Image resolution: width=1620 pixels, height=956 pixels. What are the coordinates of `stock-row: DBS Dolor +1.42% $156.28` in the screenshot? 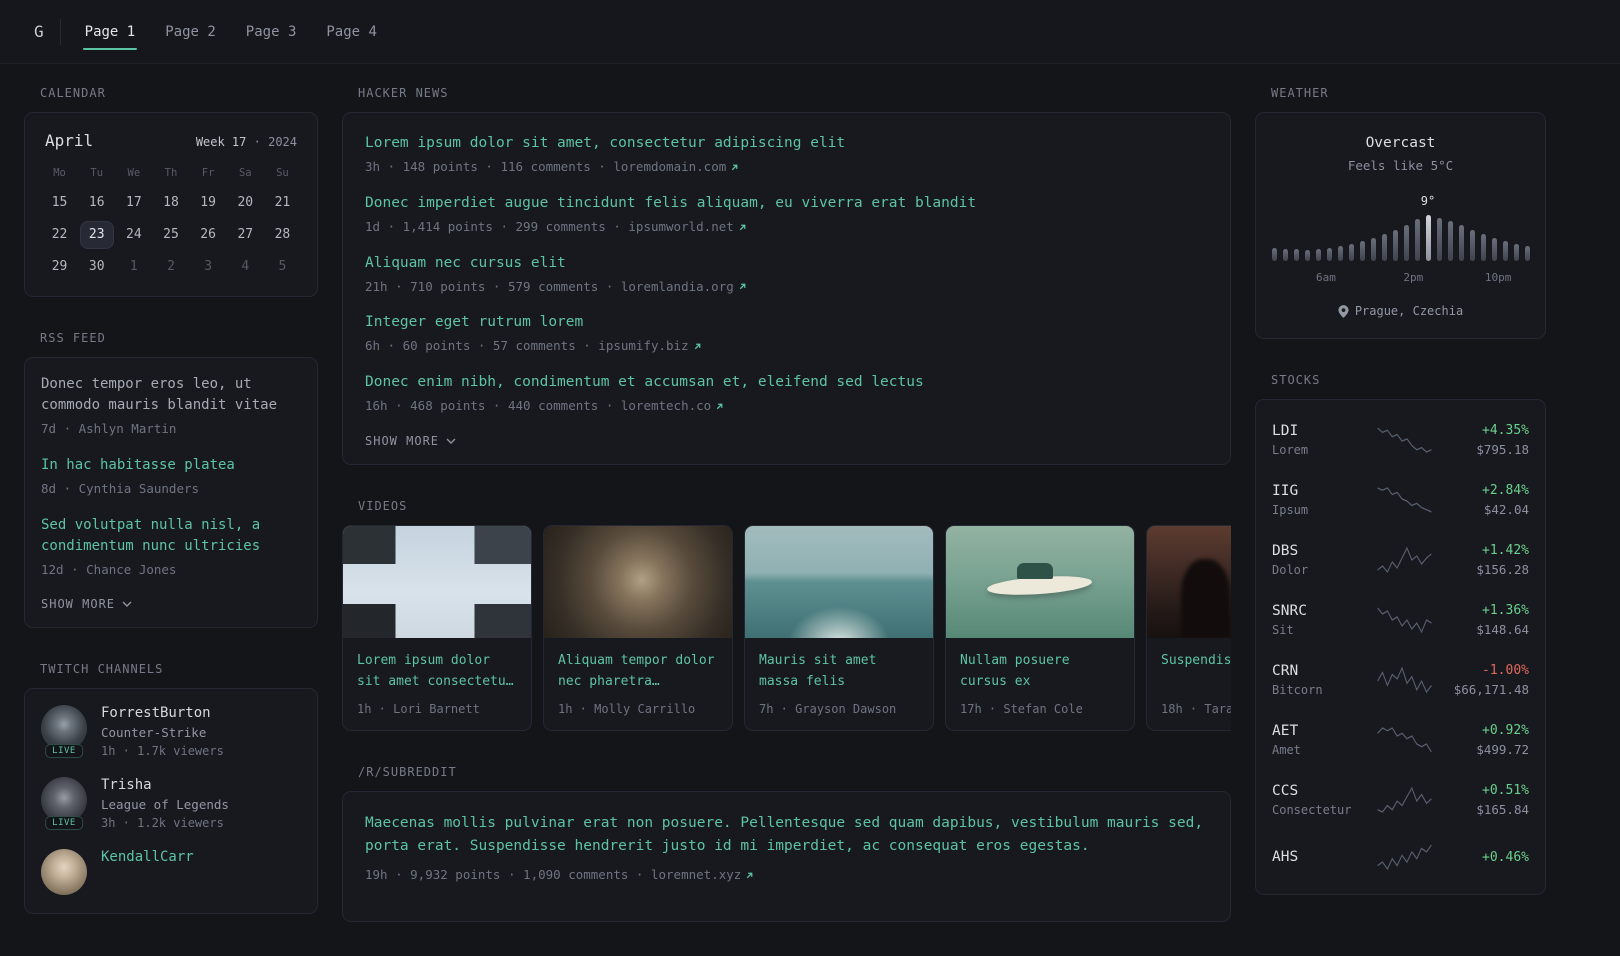 It's located at (1400, 560).